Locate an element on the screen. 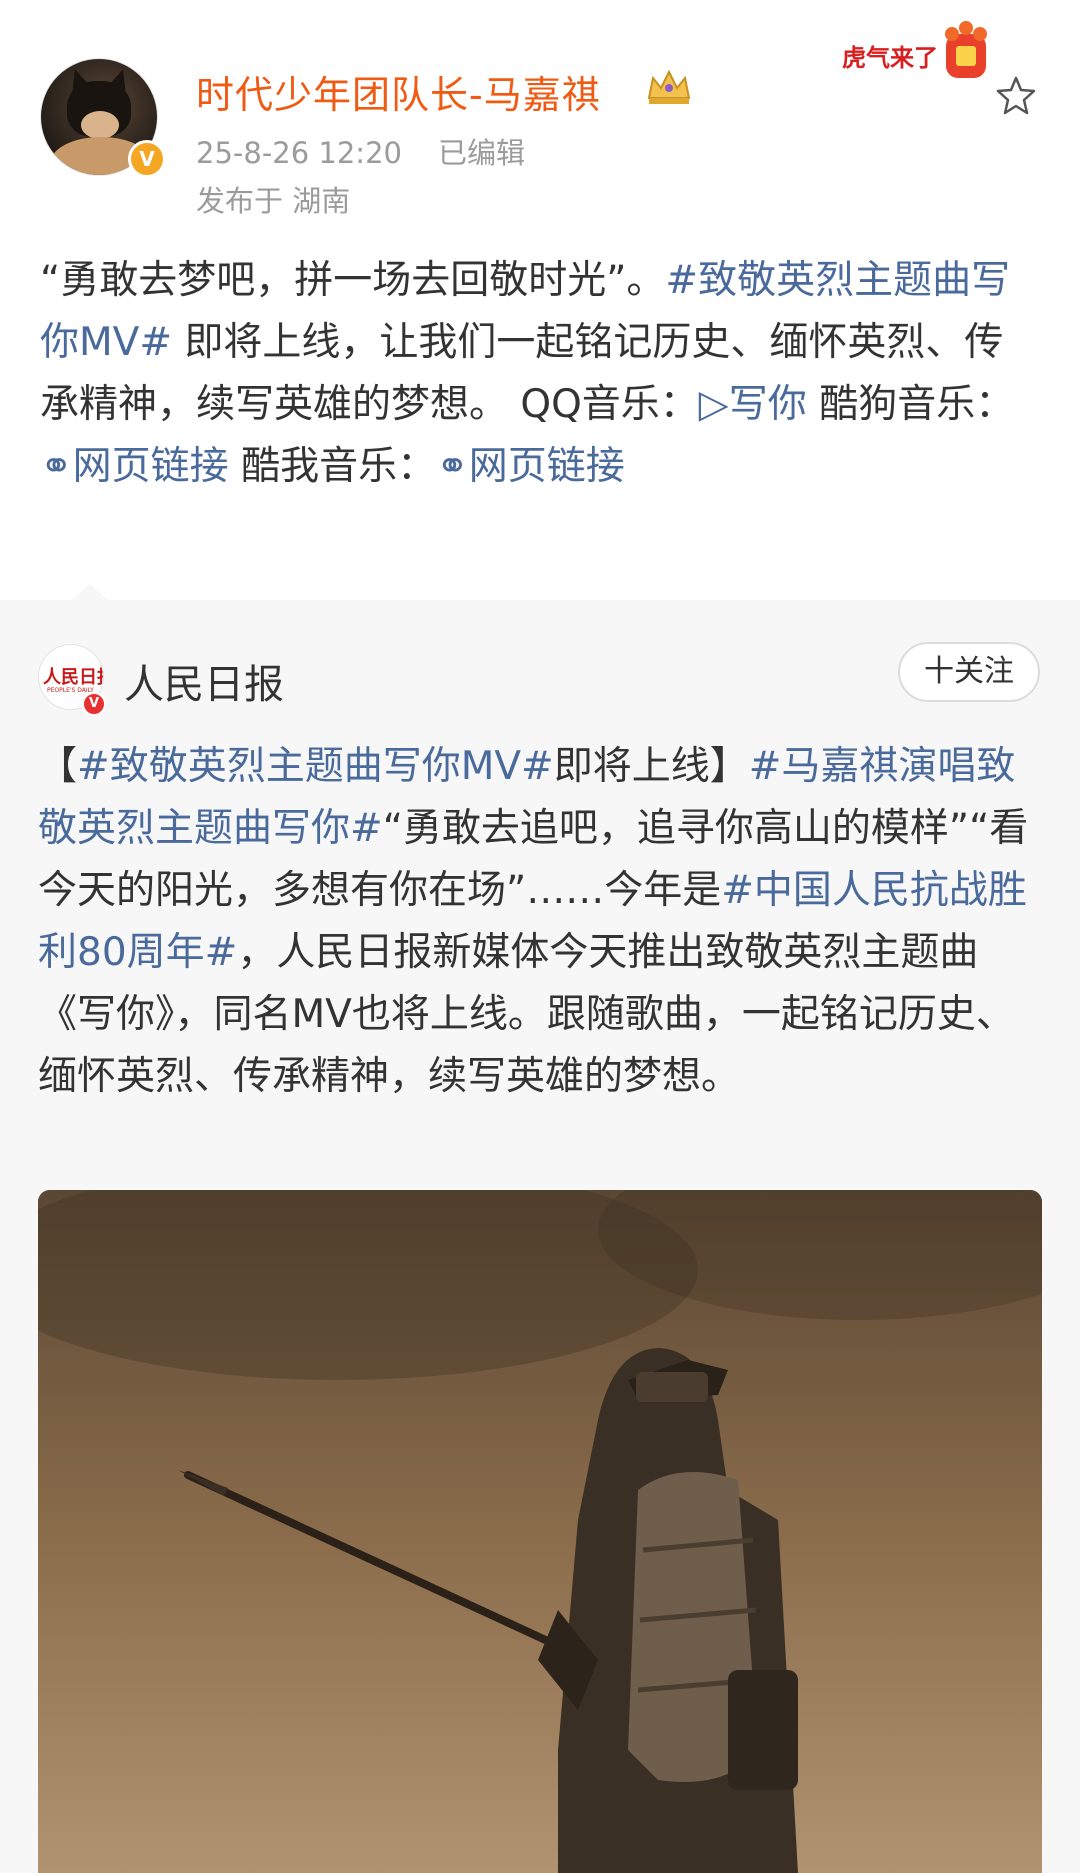  follow-button: 十关注 is located at coordinates (969, 672).